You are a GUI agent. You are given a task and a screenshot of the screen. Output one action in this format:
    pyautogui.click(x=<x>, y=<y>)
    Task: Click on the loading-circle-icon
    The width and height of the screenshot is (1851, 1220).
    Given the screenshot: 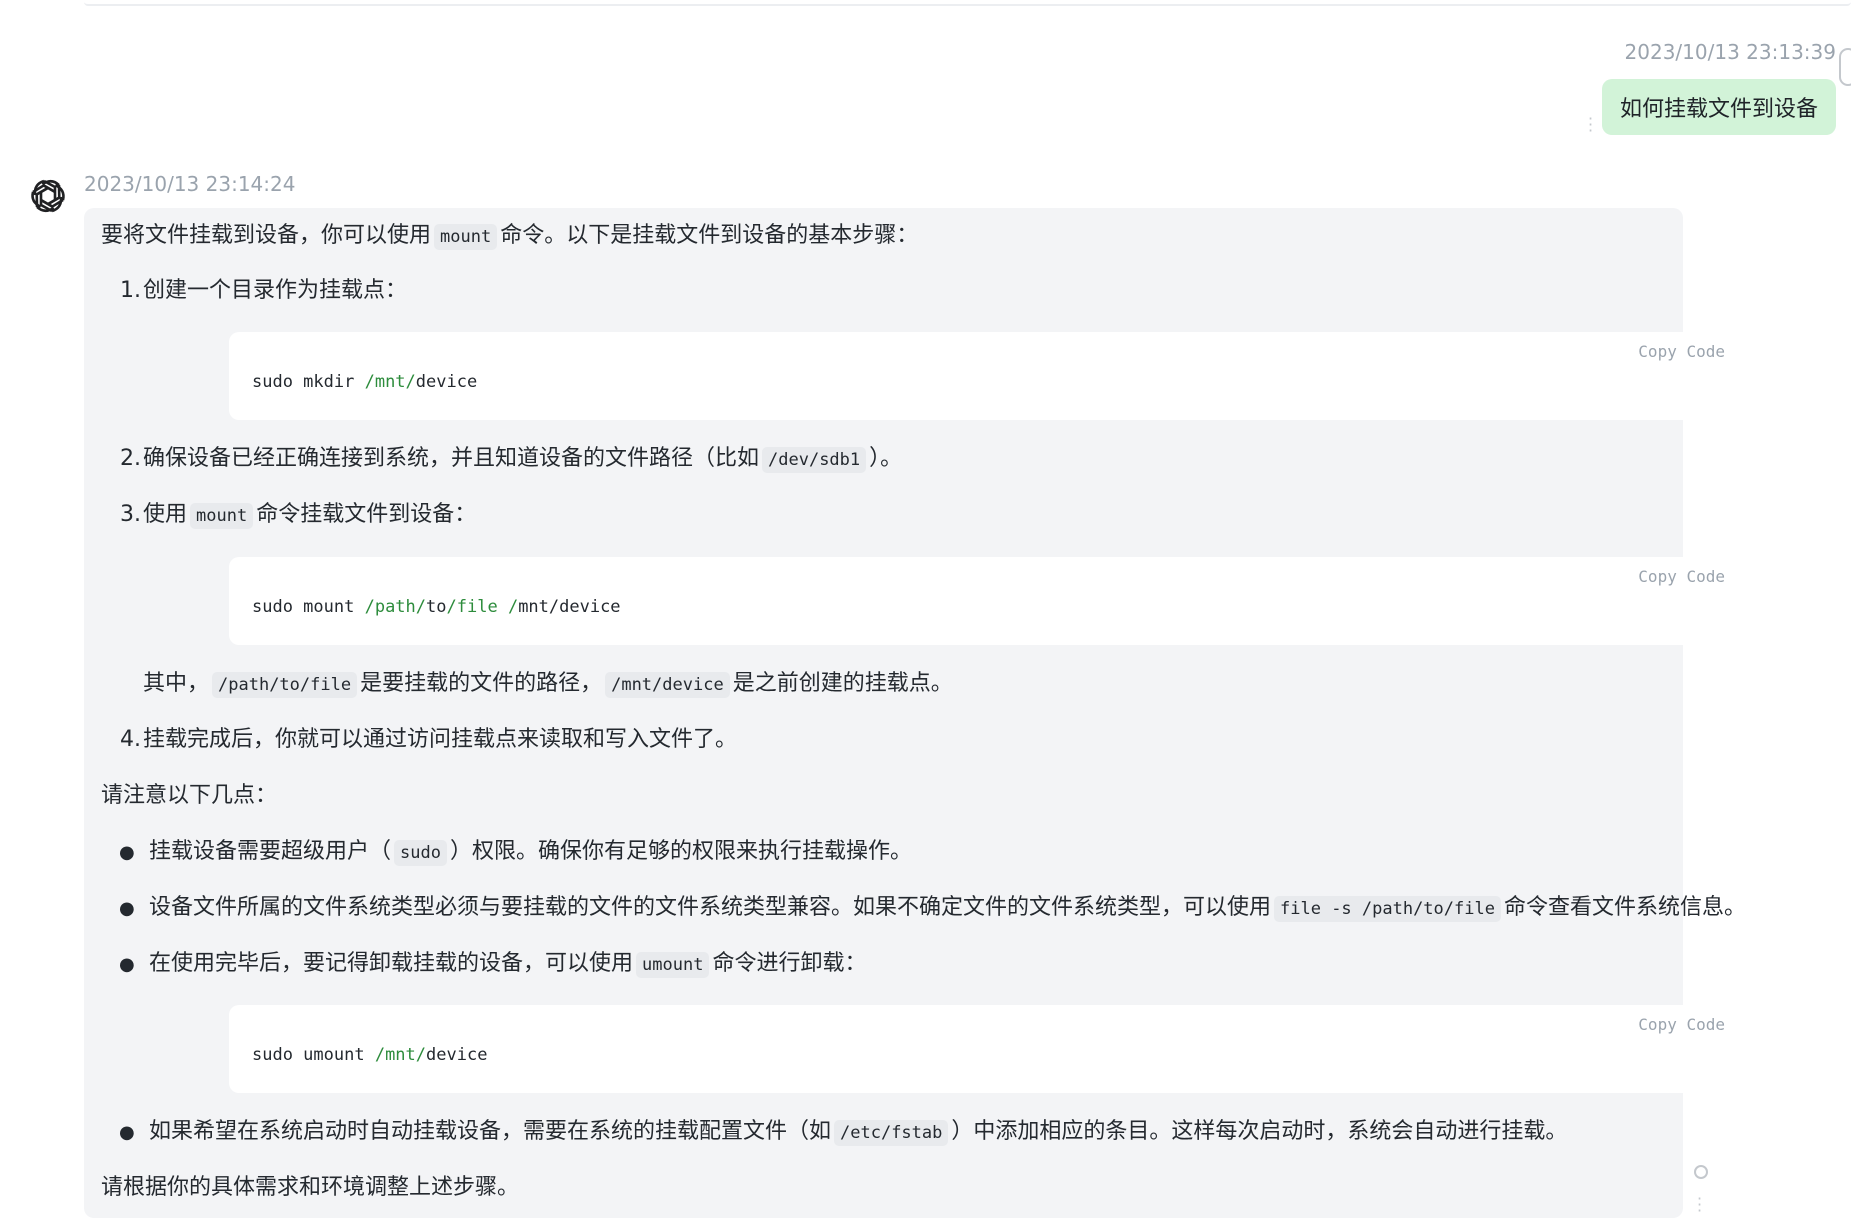 What is the action you would take?
    pyautogui.click(x=1701, y=1172)
    